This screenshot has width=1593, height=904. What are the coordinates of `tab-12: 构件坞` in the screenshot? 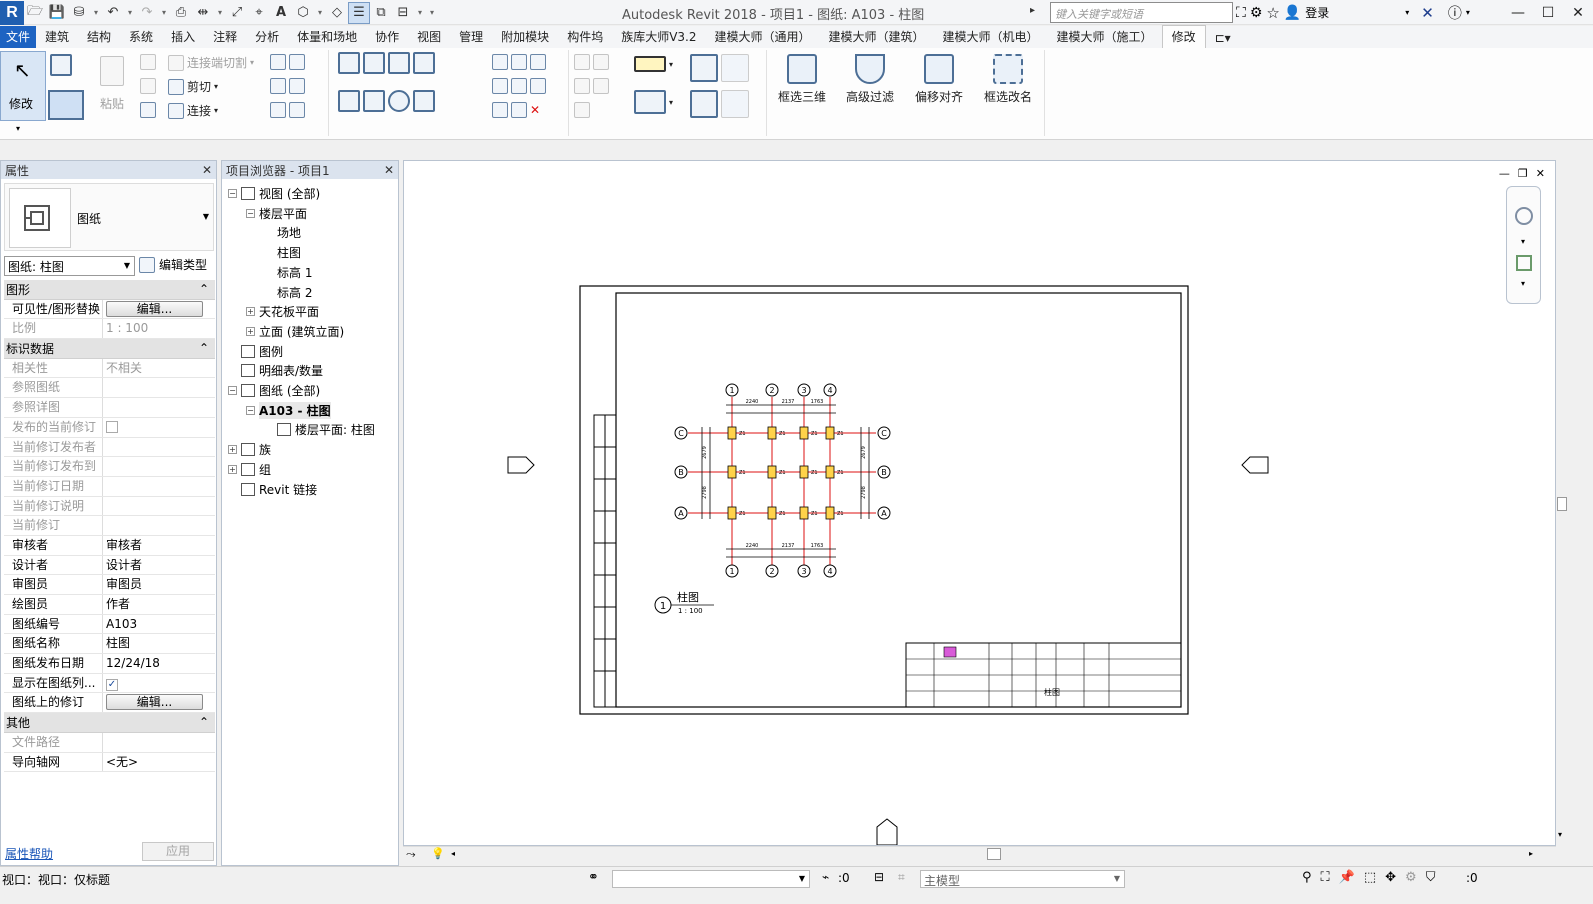 It's located at (585, 37).